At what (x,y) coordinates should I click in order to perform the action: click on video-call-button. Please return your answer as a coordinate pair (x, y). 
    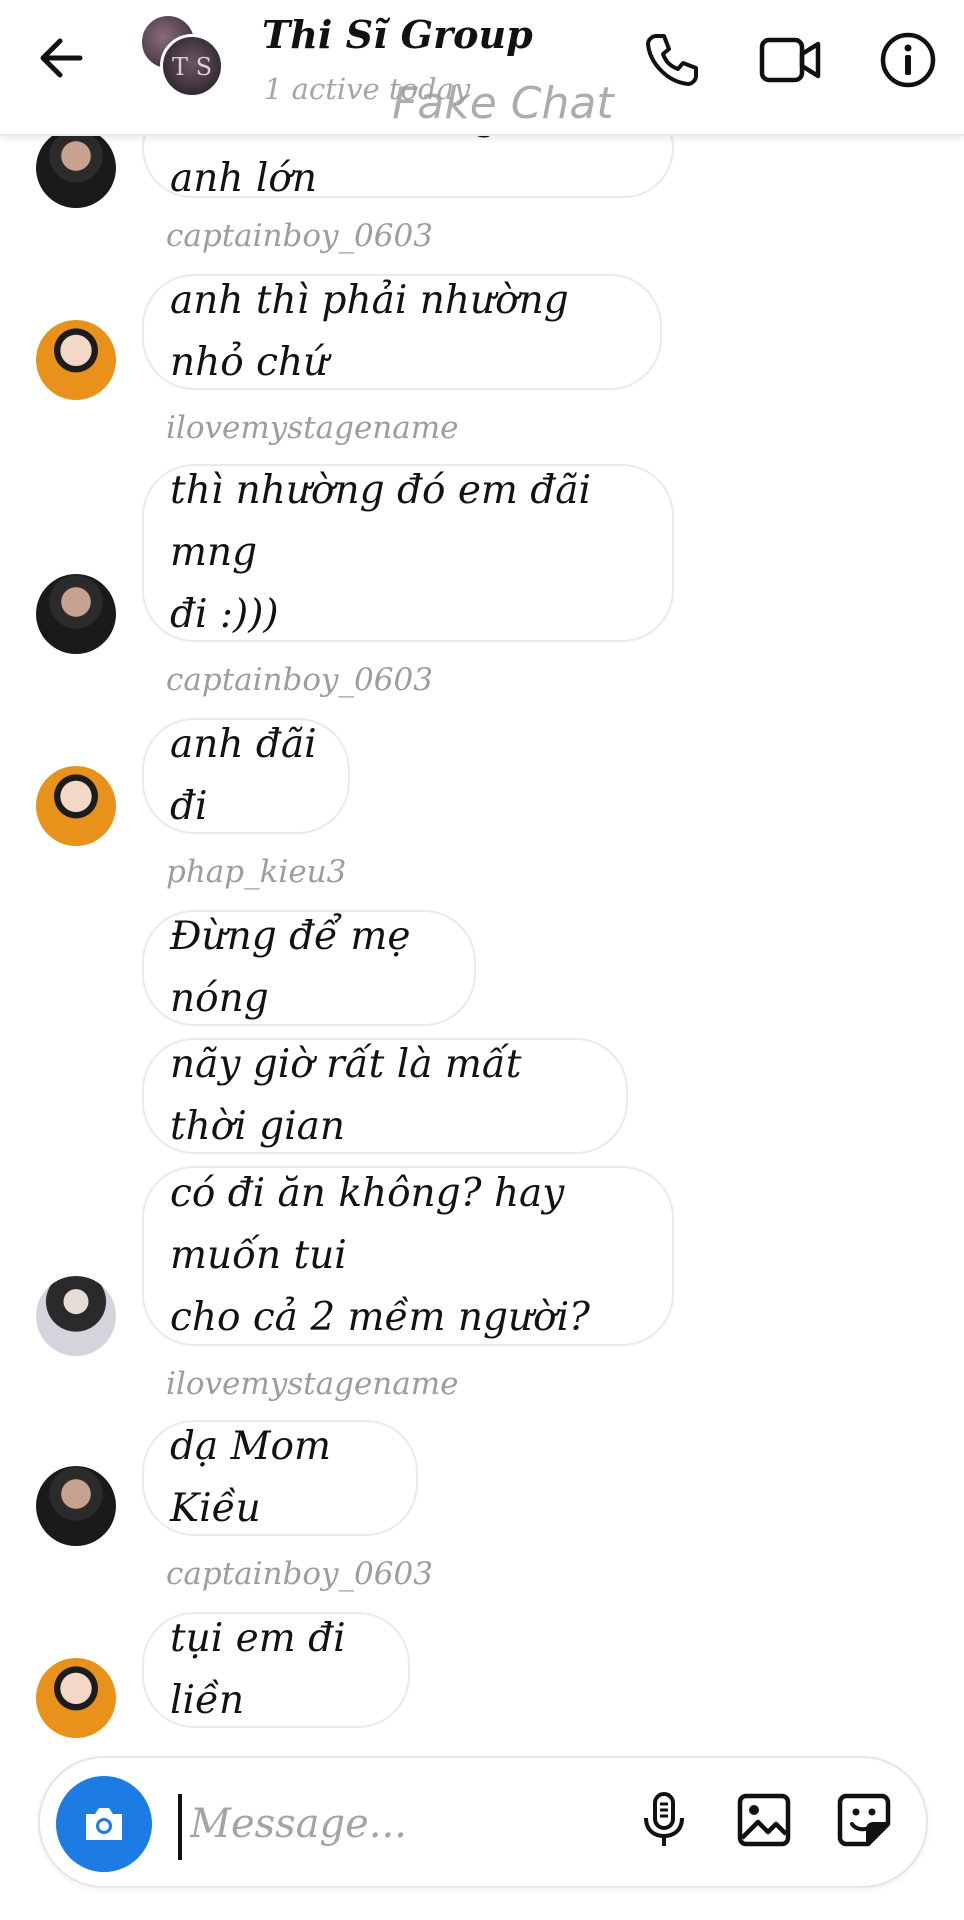
    Looking at the image, I should click on (791, 60).